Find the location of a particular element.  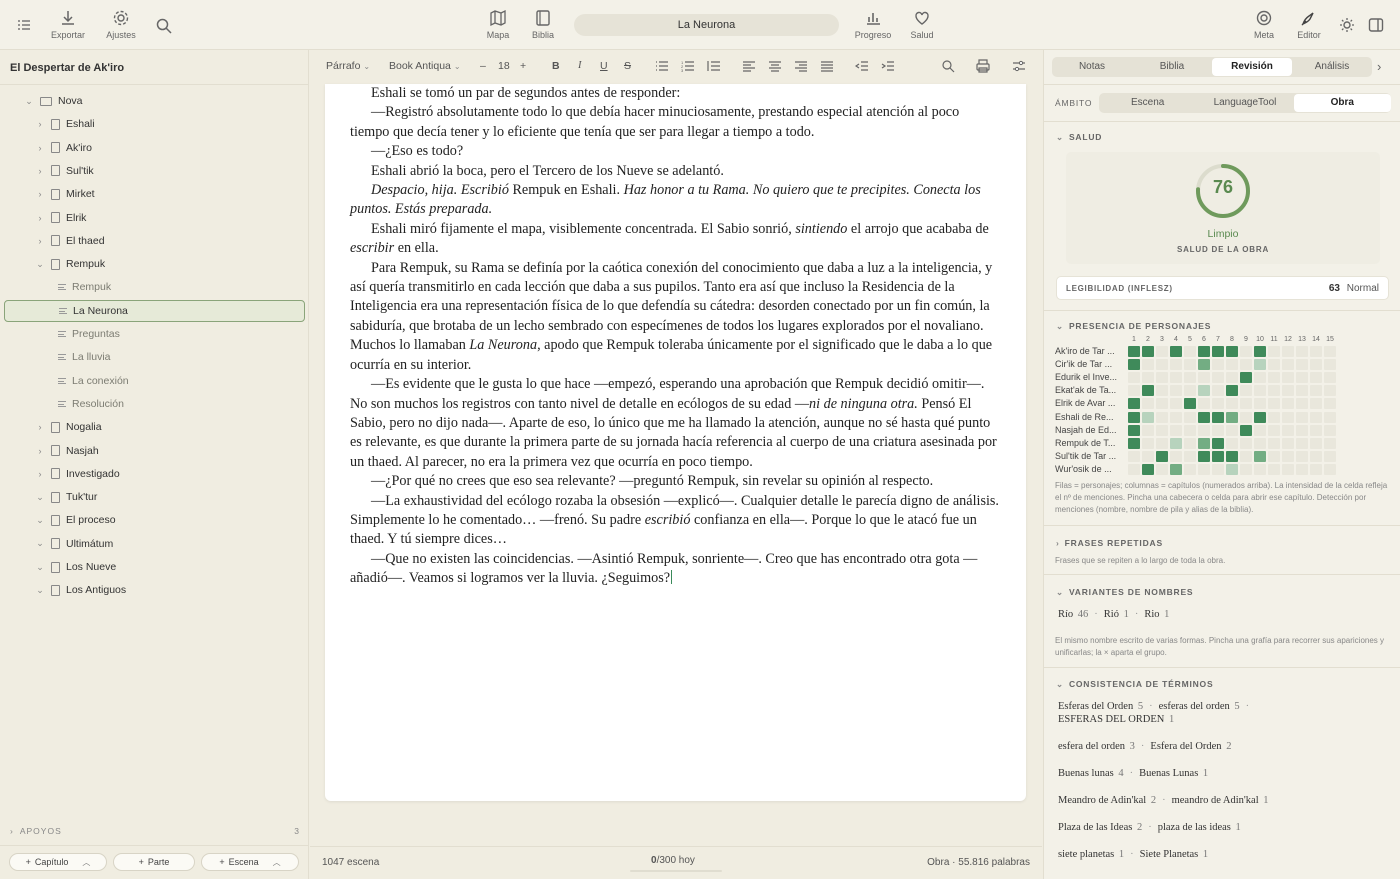

sidebar-toggle-icon is located at coordinates (24, 25).